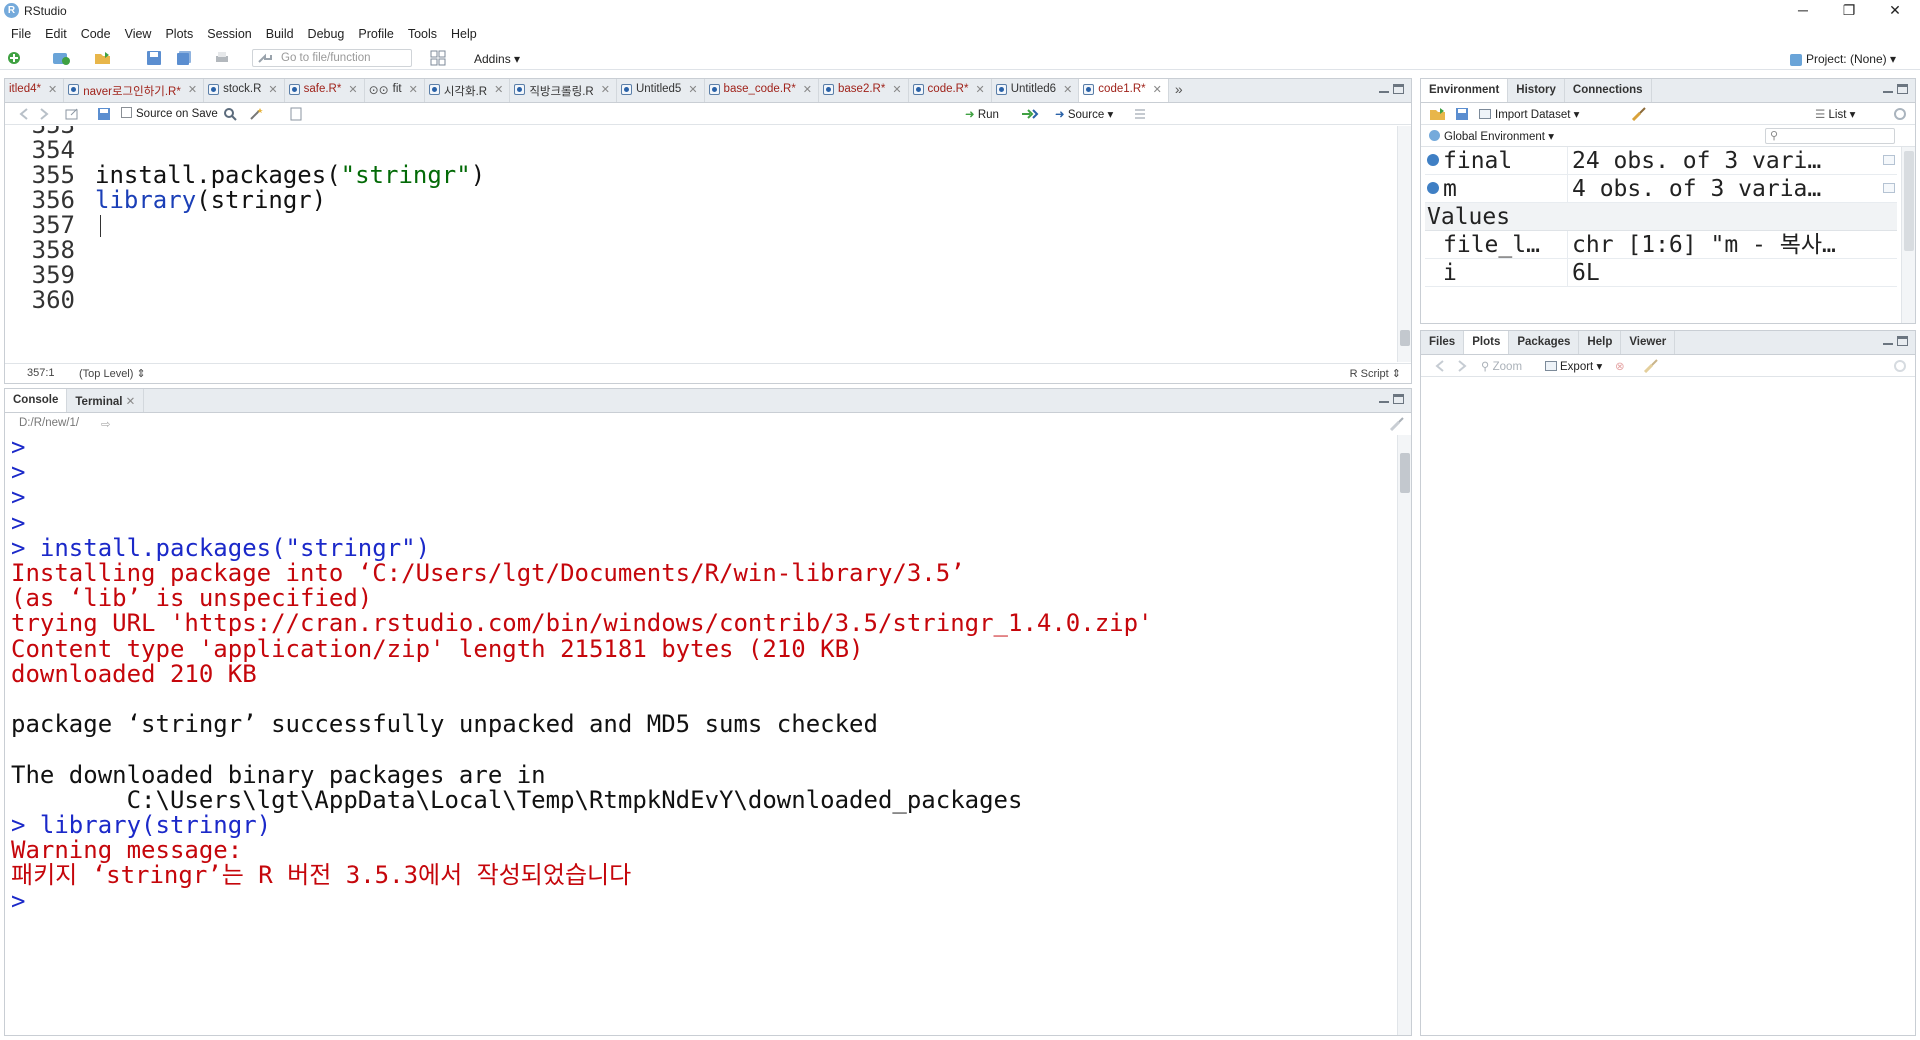  I want to click on environment-scroll-thumb, so click(1909, 201).